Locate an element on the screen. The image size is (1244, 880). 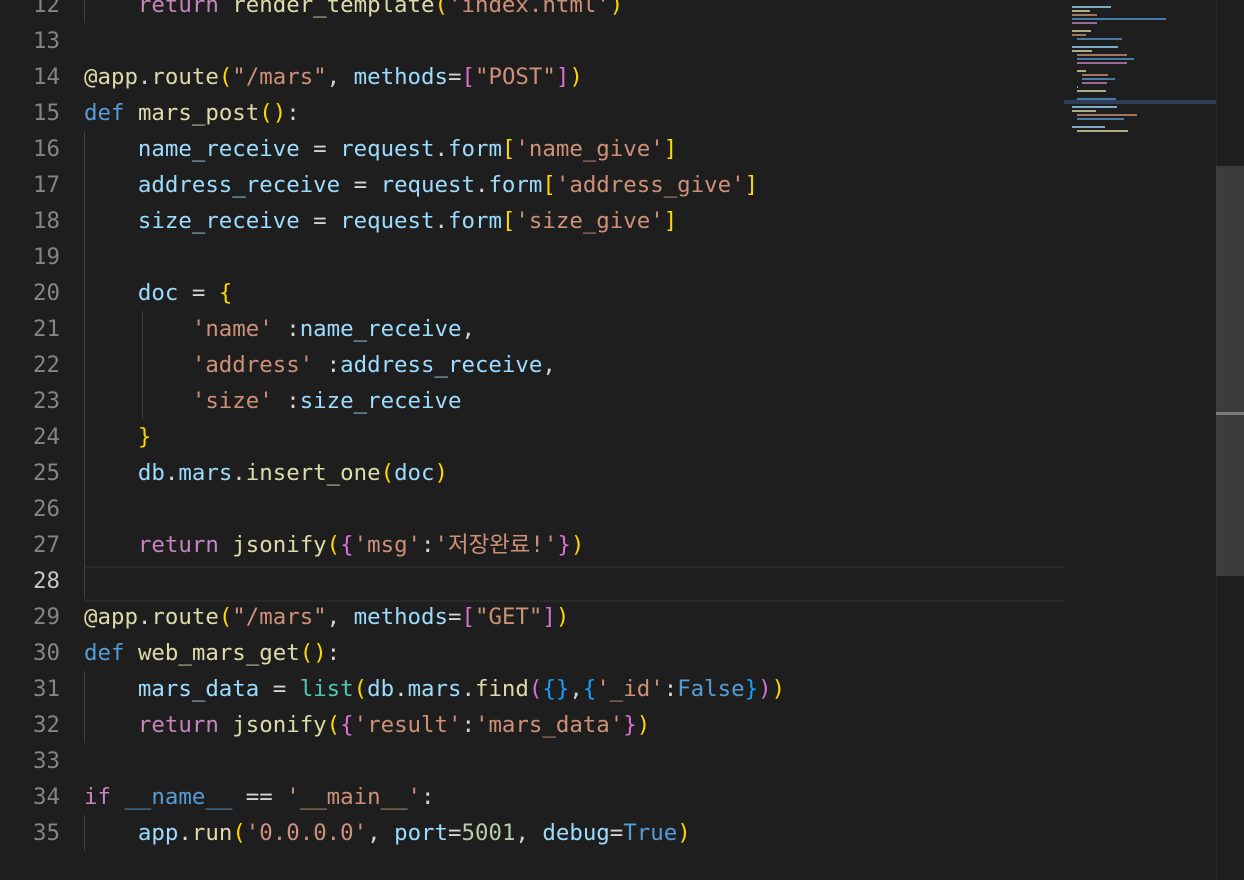
code-line: 27 return jsonify({'msg':'저장완료!'}) is located at coordinates (532, 545).